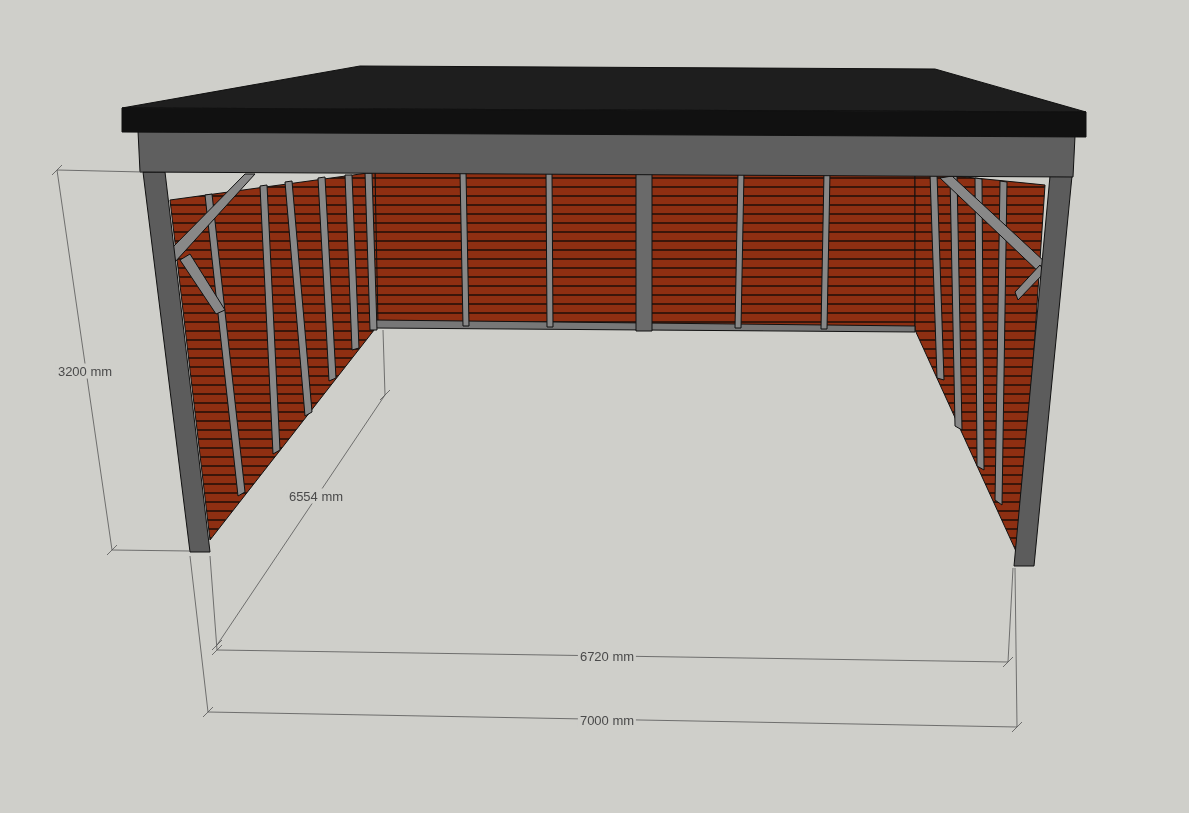  Describe the element at coordinates (316, 496) in the screenshot. I see `dimension-label: 6554 mm` at that location.